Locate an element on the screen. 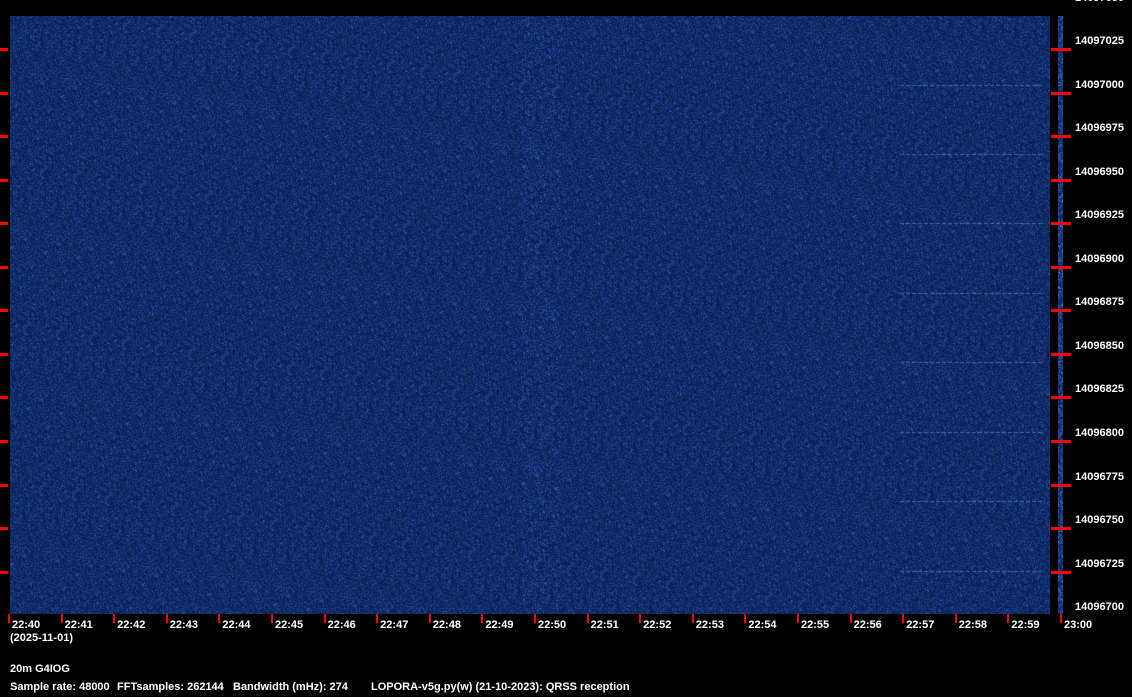  time-label: 22:59 is located at coordinates (1025, 625).